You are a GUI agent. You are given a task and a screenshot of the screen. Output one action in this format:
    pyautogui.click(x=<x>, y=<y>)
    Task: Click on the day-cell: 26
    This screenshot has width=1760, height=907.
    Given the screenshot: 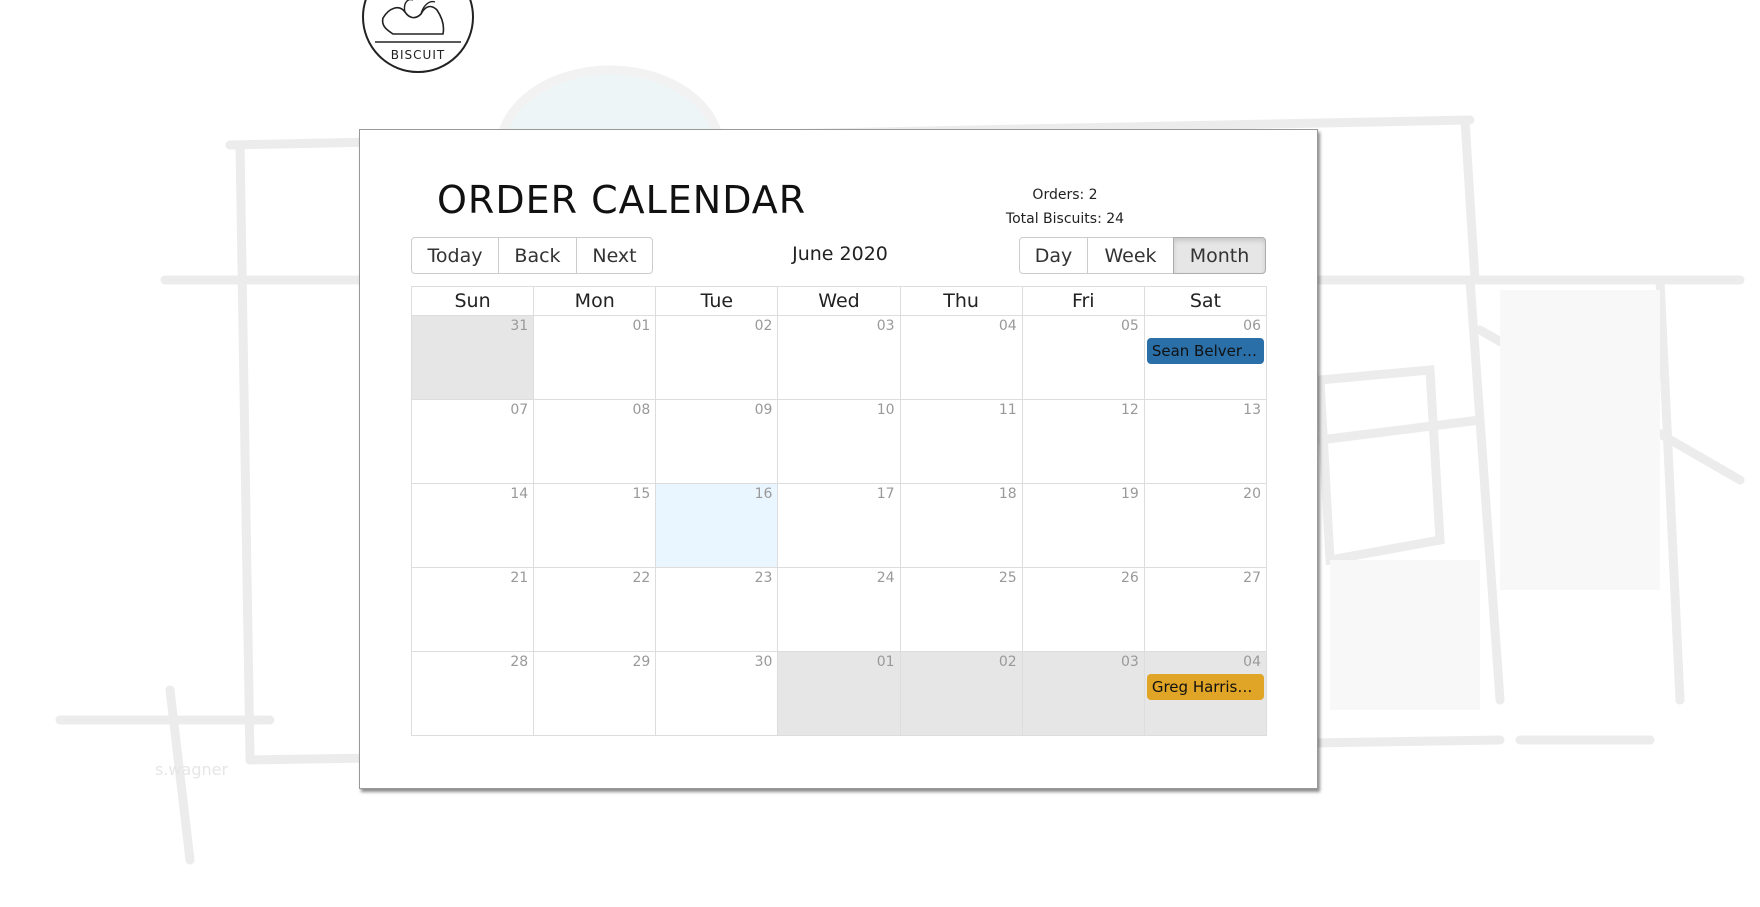 What is the action you would take?
    pyautogui.click(x=1082, y=609)
    